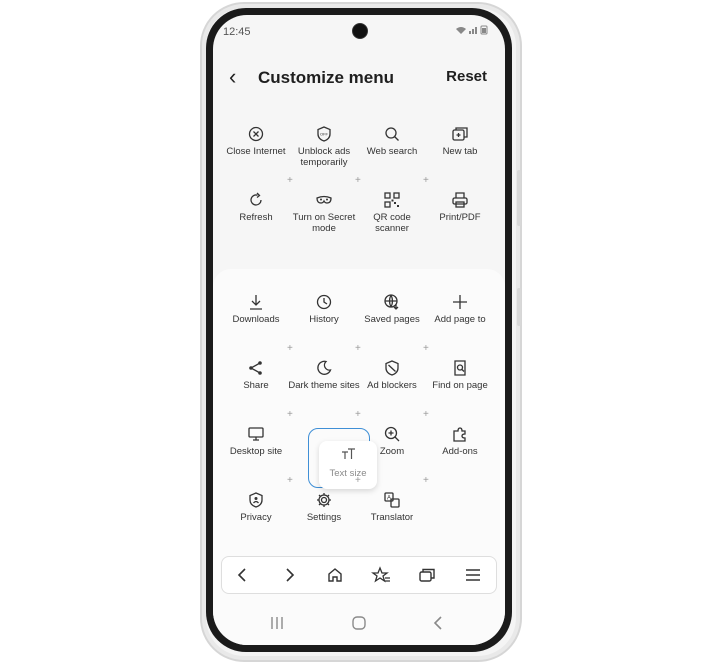 This screenshot has height=662, width=720. Describe the element at coordinates (473, 31) in the screenshot. I see `status-icons` at that location.